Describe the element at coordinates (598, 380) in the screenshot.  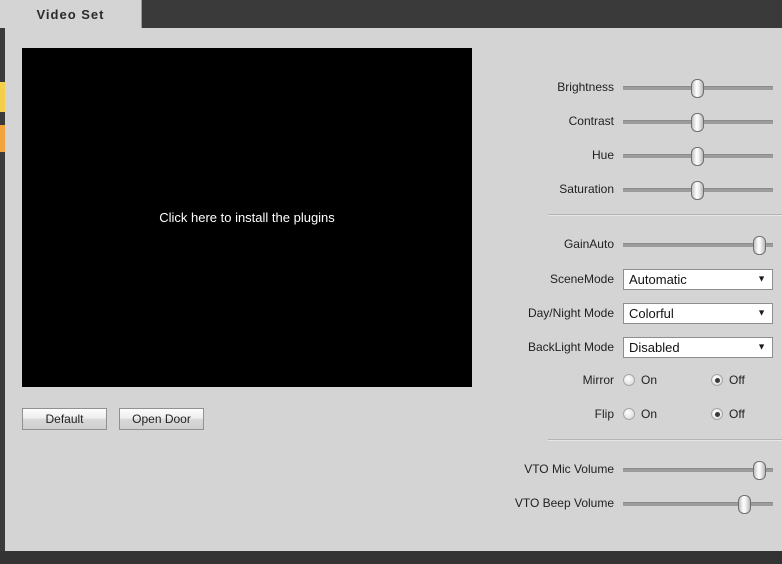
I see `radio-label-0: Mirror` at that location.